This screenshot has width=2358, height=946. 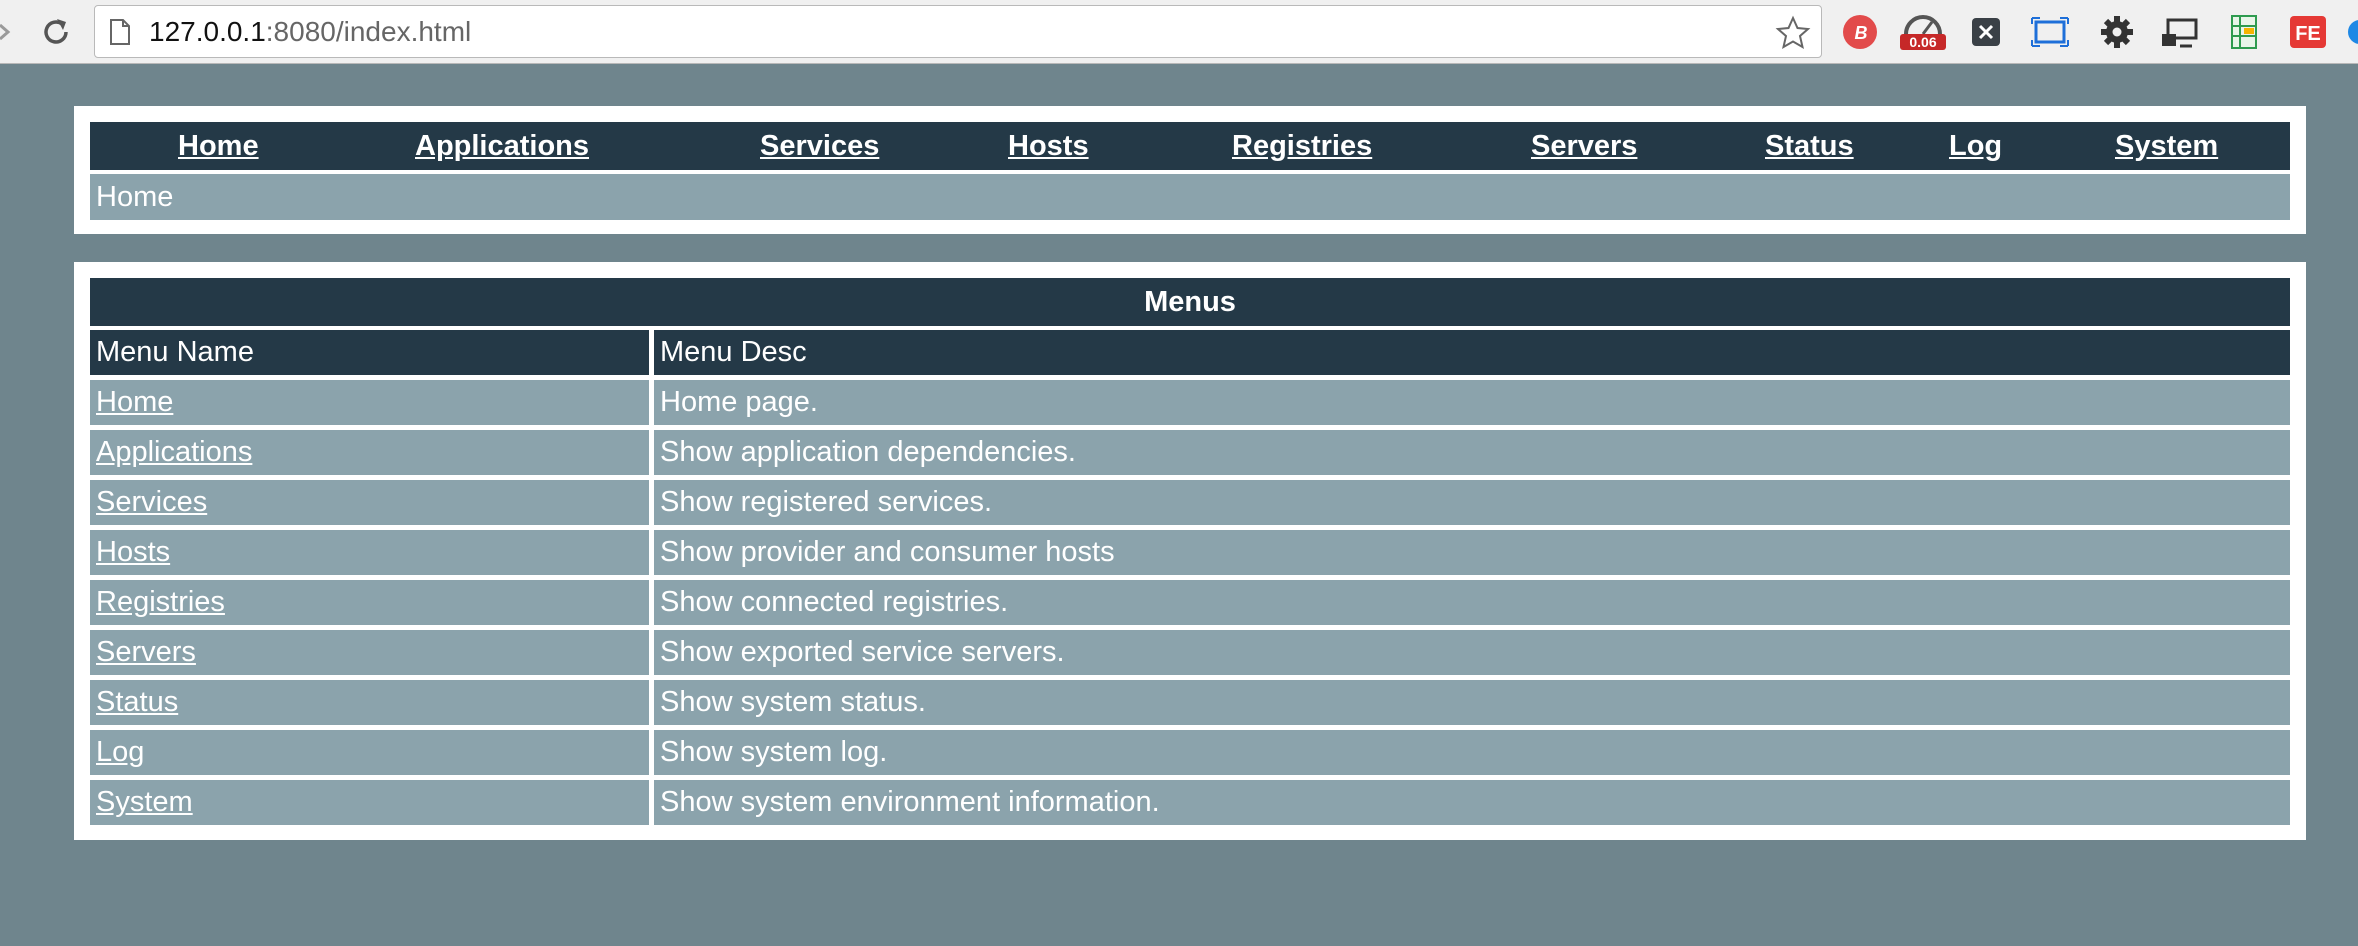 What do you see at coordinates (1302, 146) in the screenshot?
I see `nav-link-registries: Registries` at bounding box center [1302, 146].